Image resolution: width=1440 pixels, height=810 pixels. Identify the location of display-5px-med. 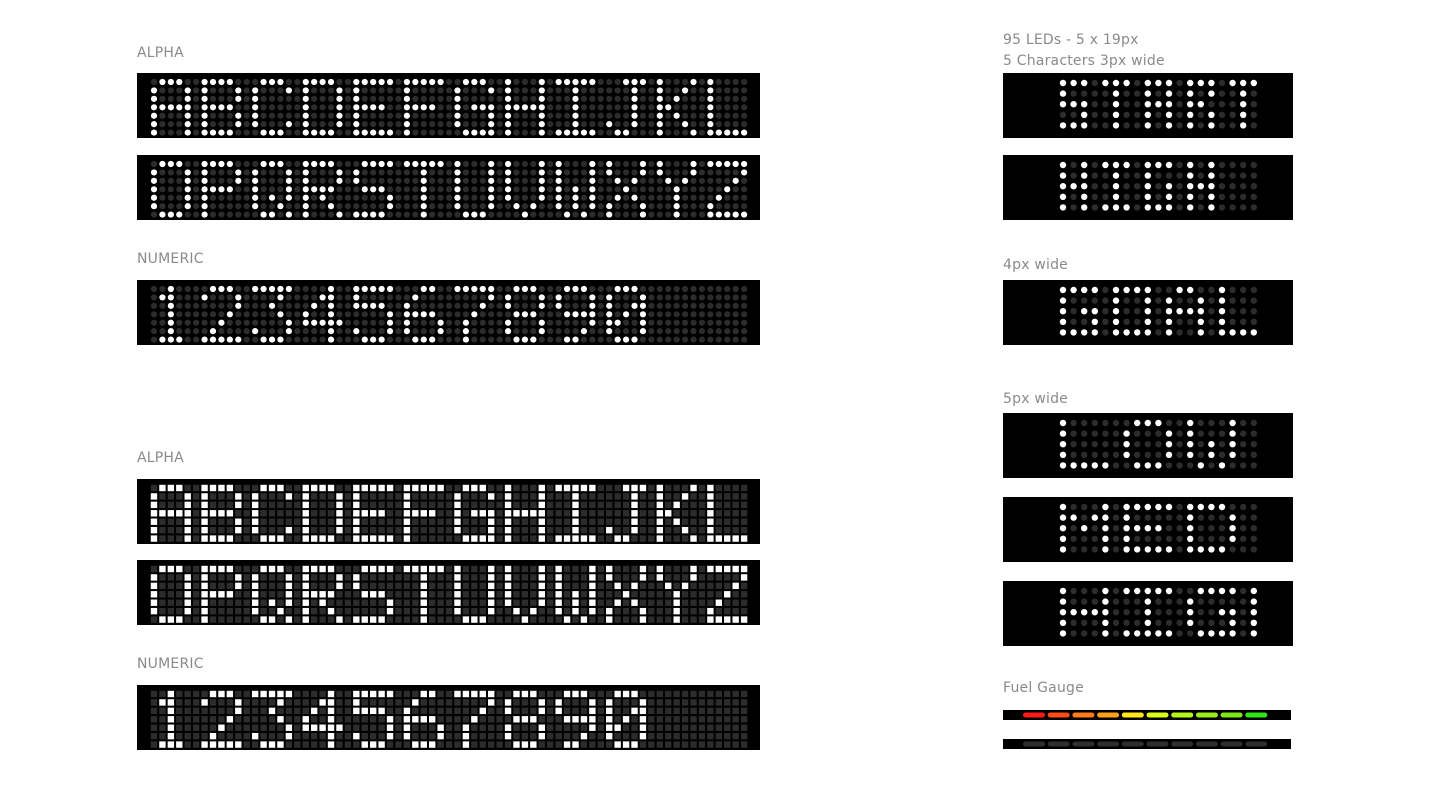
(1148, 529).